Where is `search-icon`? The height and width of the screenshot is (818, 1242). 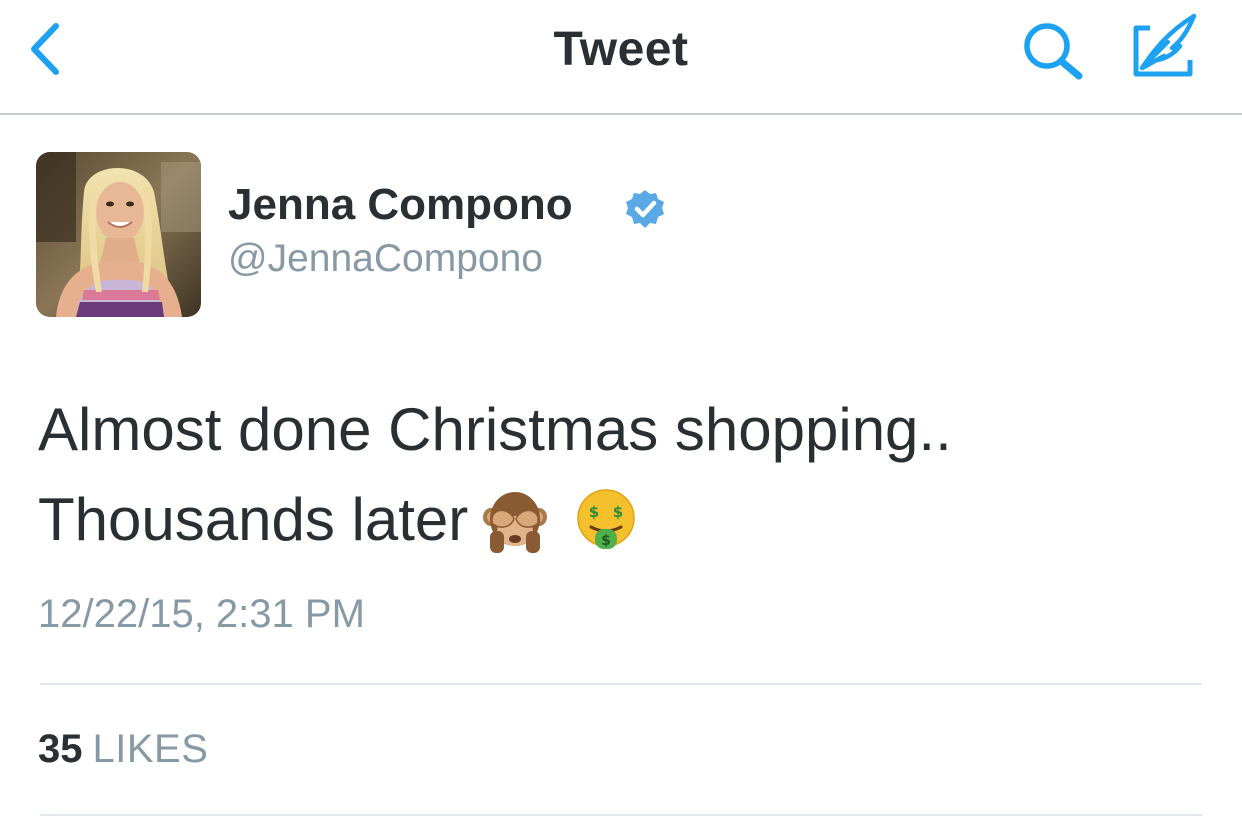 search-icon is located at coordinates (1053, 51).